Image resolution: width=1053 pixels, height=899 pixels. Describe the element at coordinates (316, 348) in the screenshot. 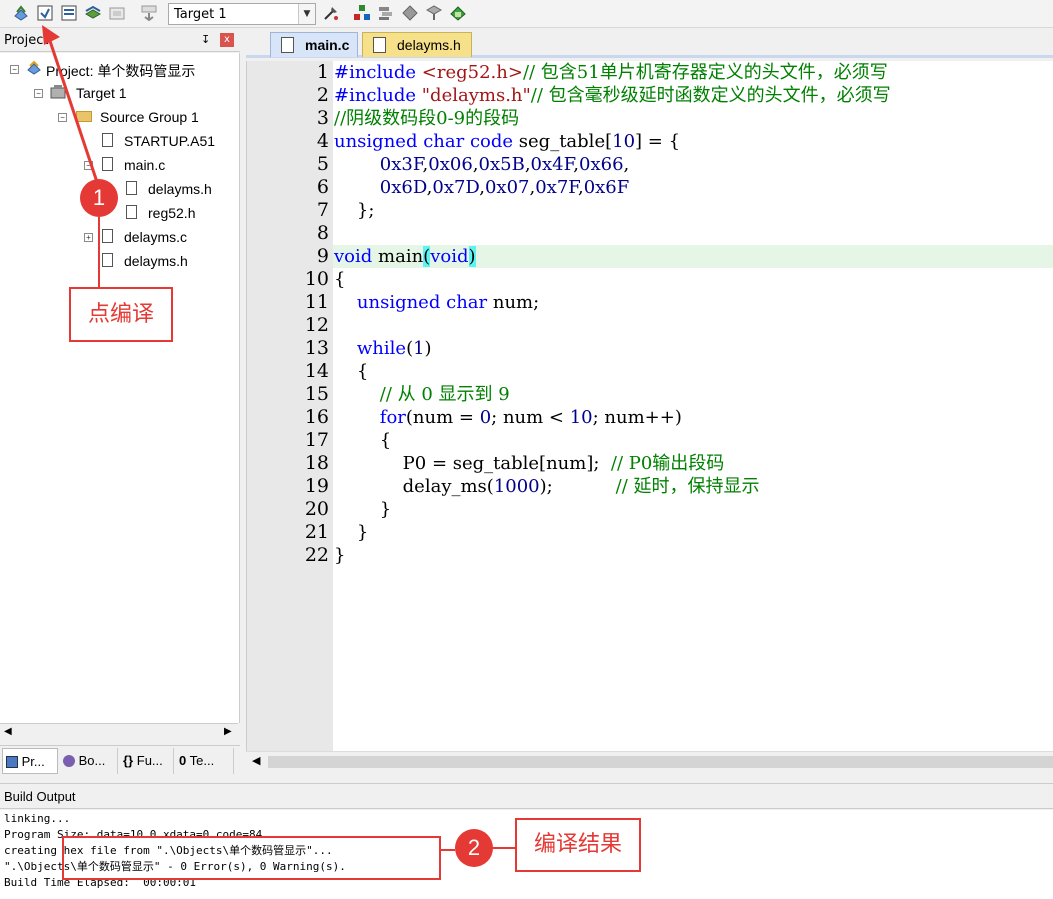

I see `line-number: 13` at that location.